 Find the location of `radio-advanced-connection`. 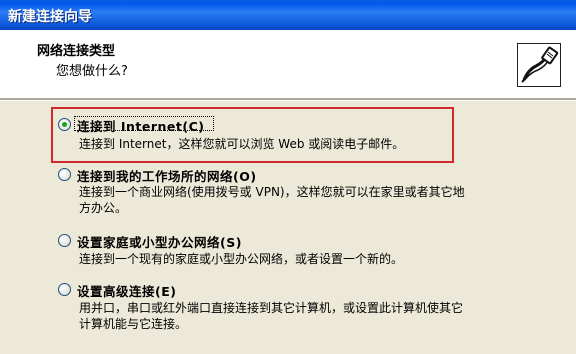

radio-advanced-connection is located at coordinates (64, 289).